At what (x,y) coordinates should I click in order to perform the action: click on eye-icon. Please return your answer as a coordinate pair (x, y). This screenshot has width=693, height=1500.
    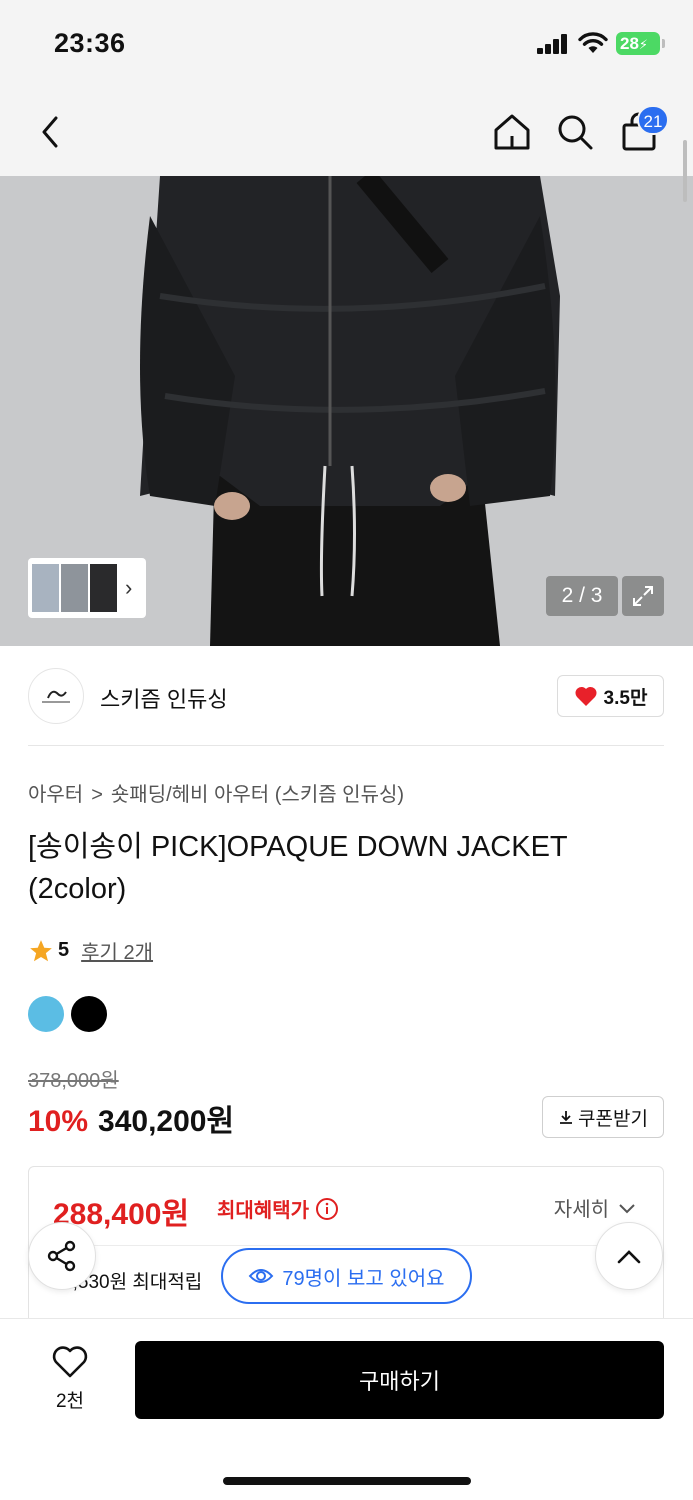
    Looking at the image, I should click on (261, 1276).